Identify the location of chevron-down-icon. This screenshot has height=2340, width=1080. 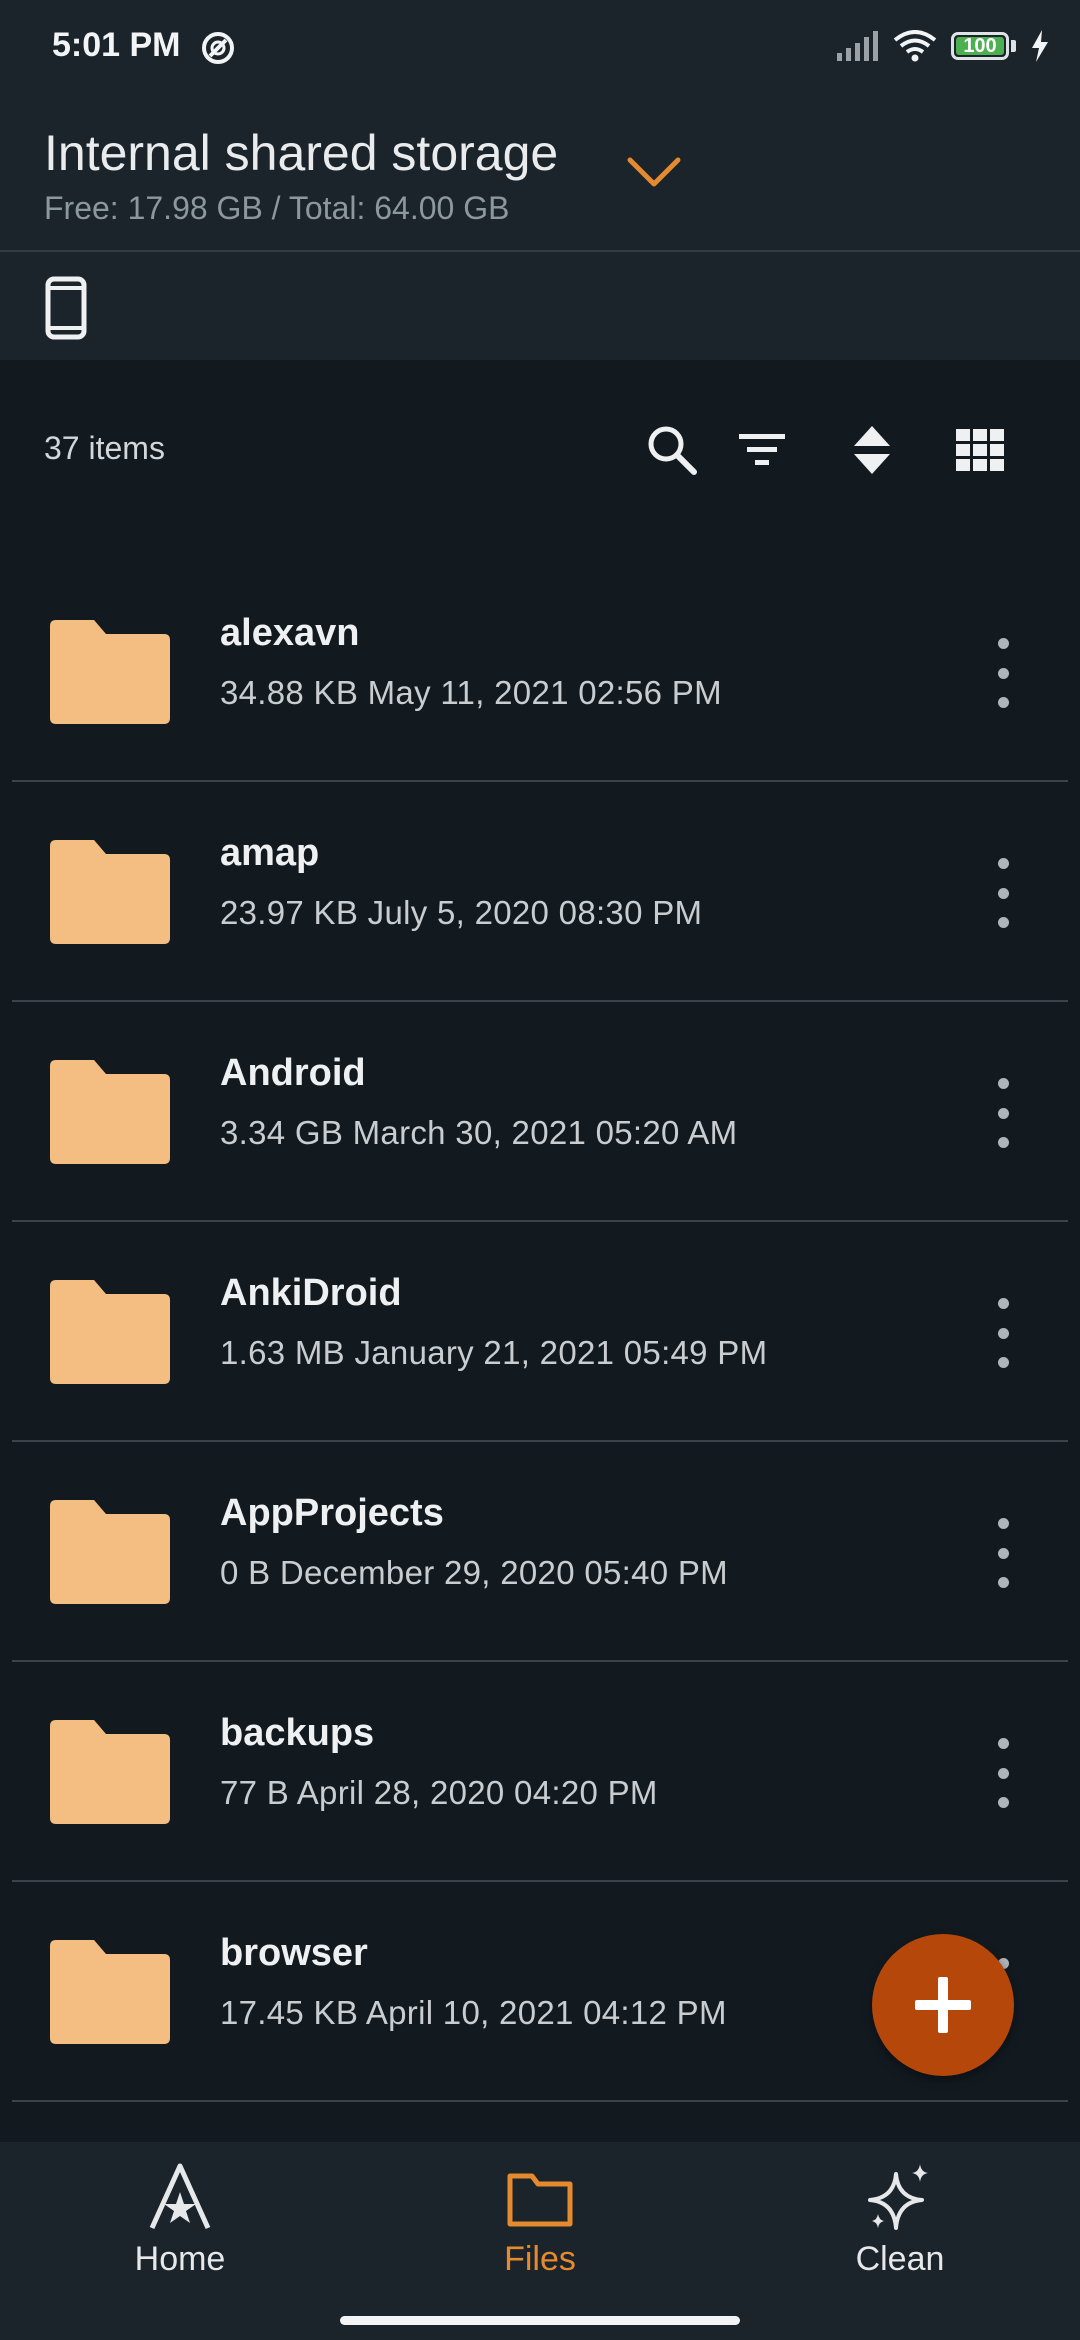
(654, 172).